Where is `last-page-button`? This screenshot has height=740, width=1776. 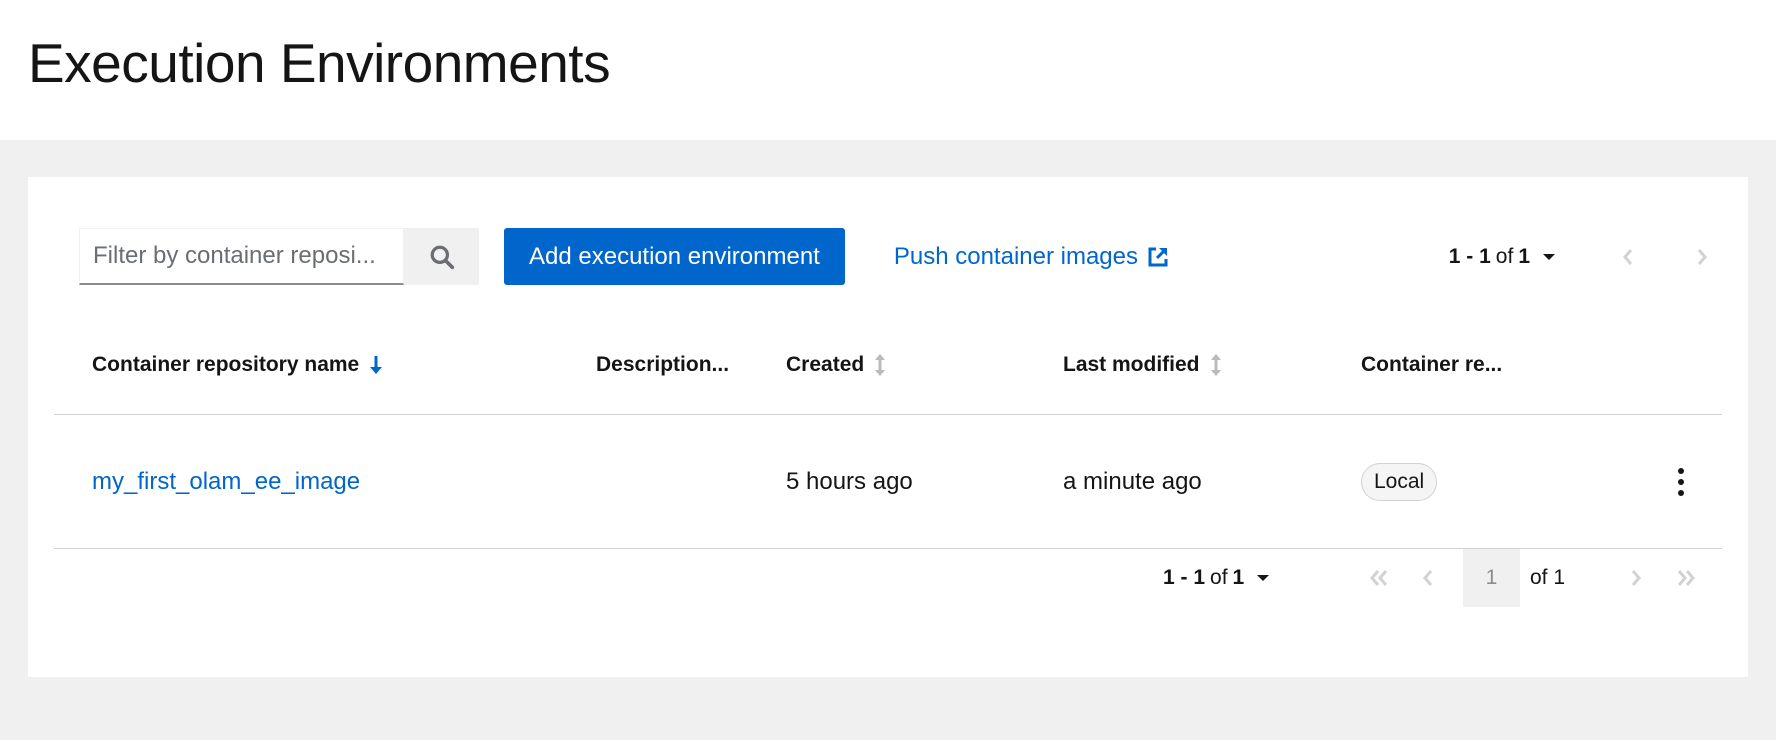 last-page-button is located at coordinates (1686, 578).